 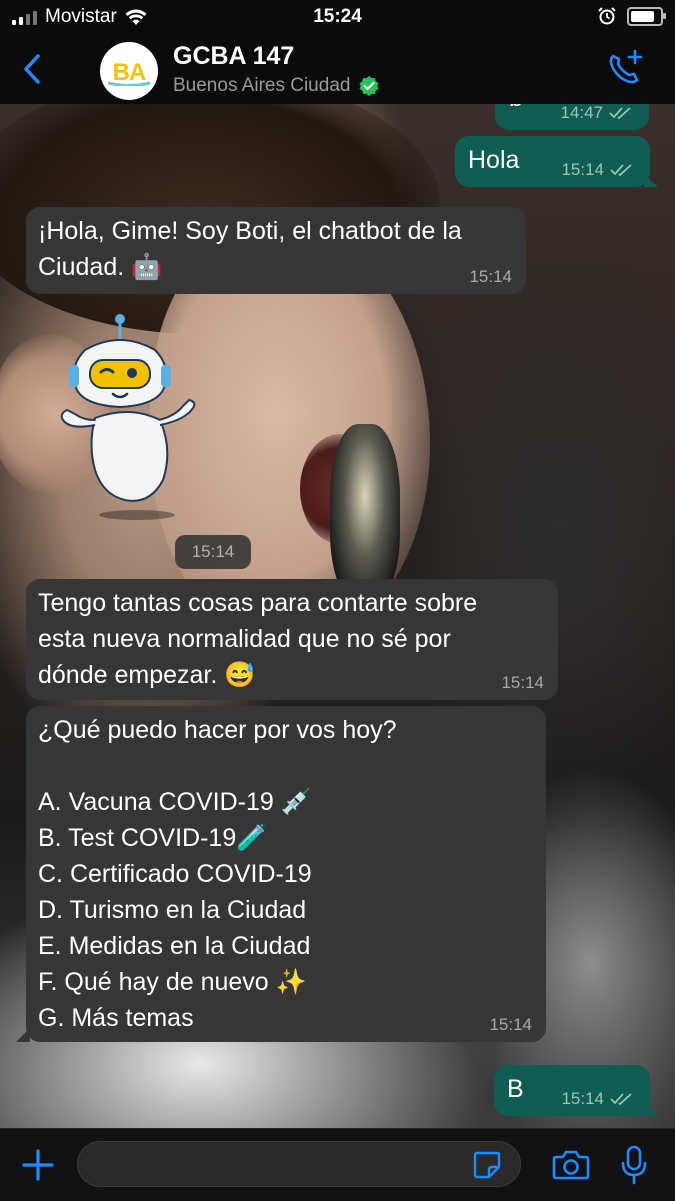 What do you see at coordinates (556, 161) in the screenshot?
I see `message-outgoing: Hola 15:14` at bounding box center [556, 161].